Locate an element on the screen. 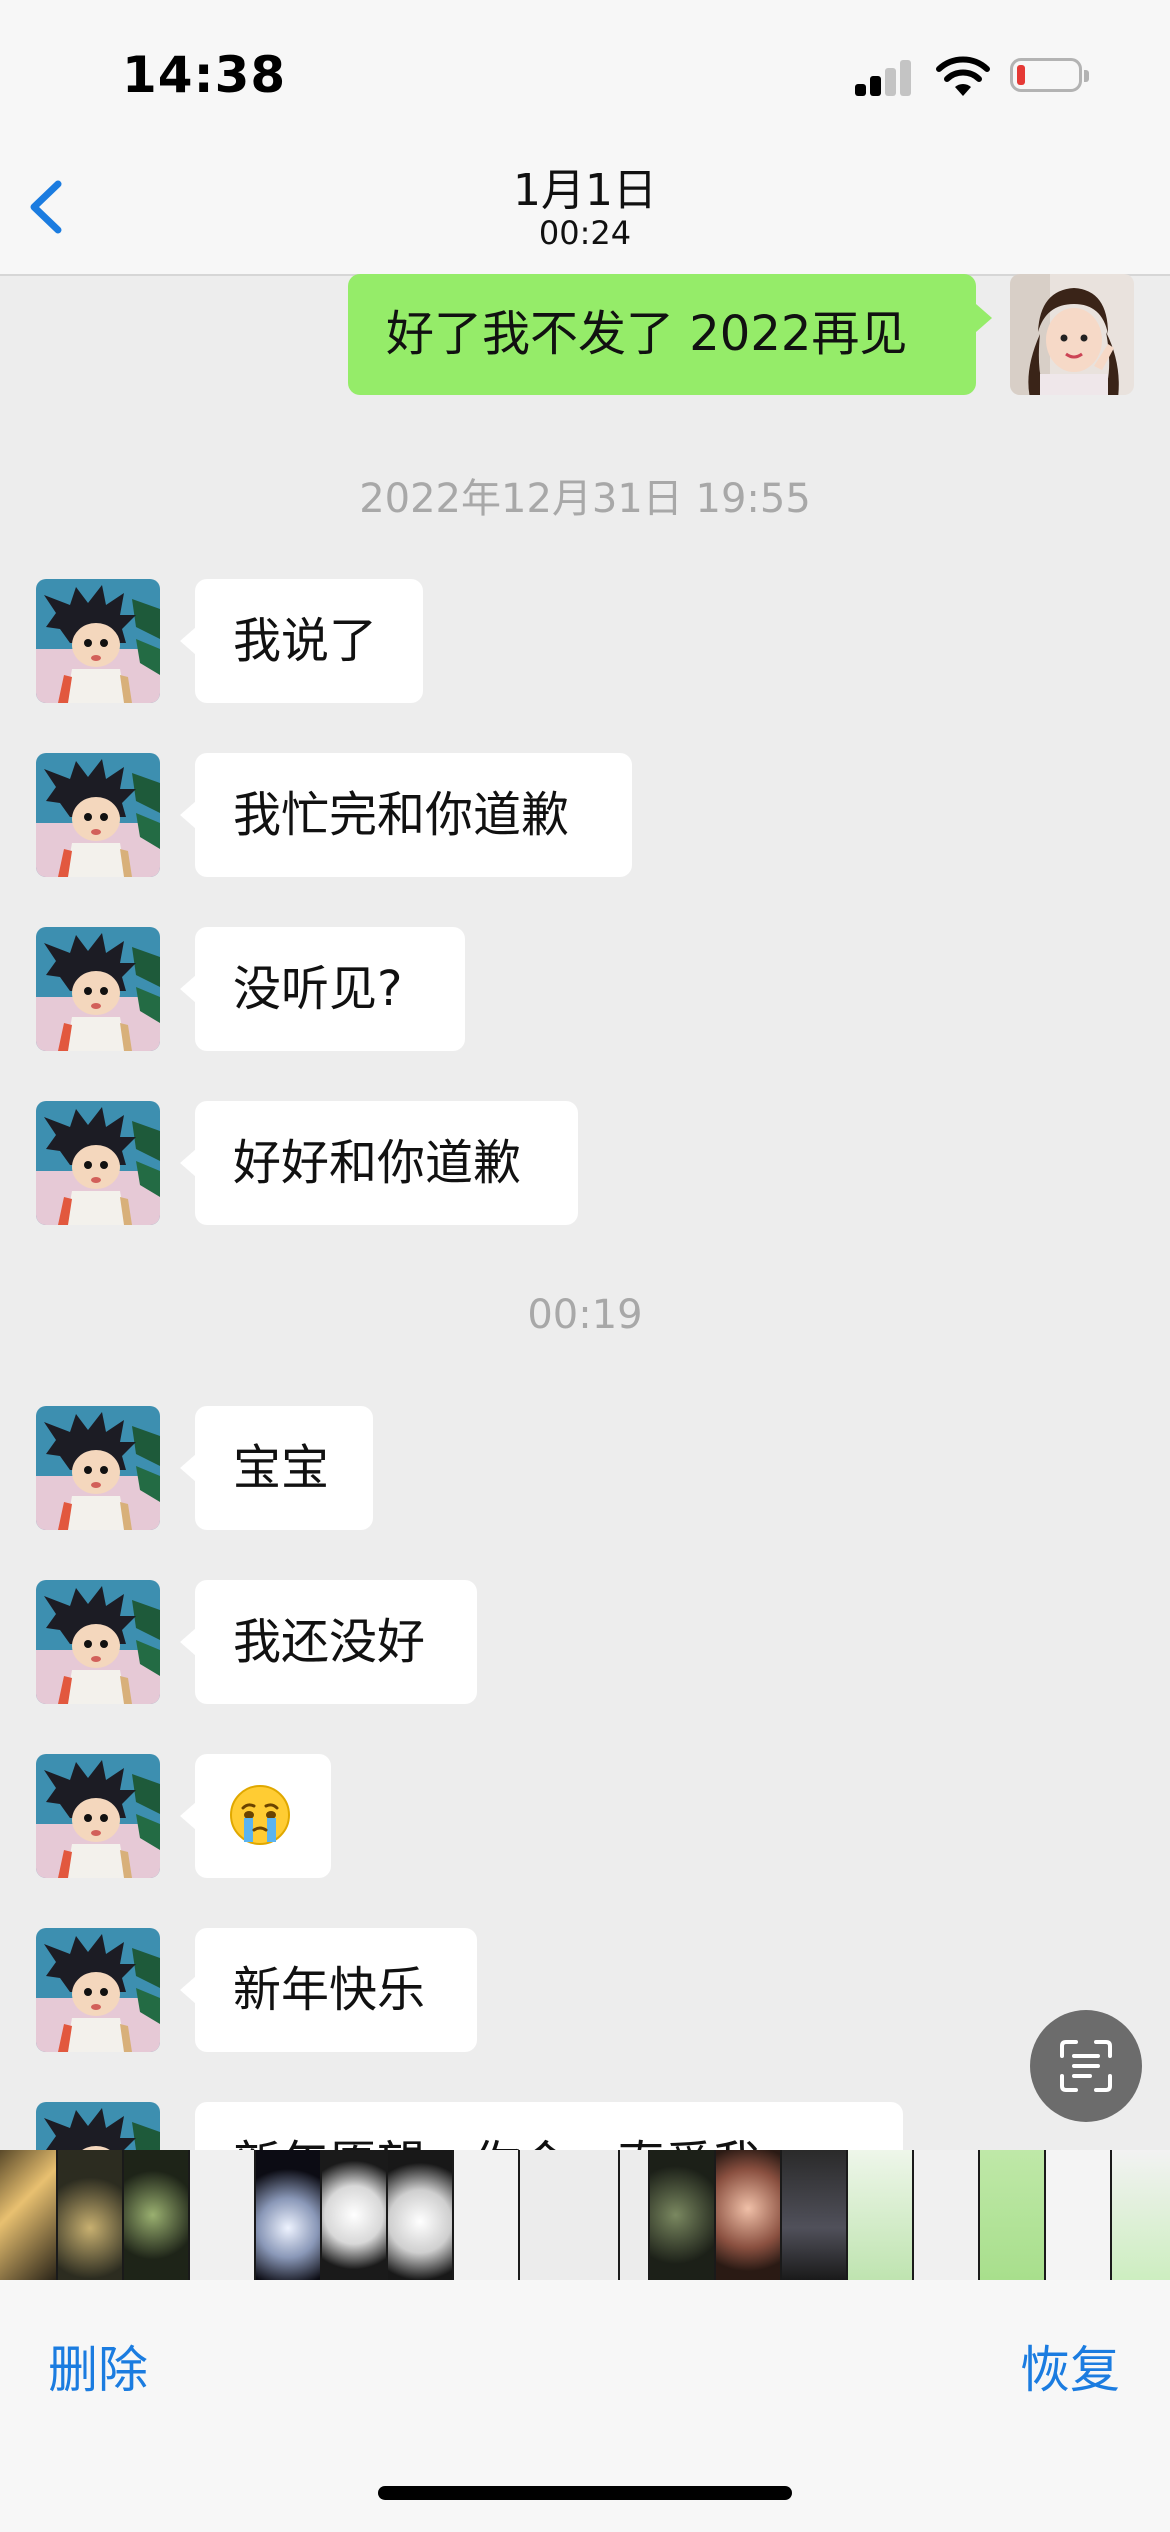 This screenshot has height=2532, width=1170. timestamp-divider: 00:19 is located at coordinates (585, 1315).